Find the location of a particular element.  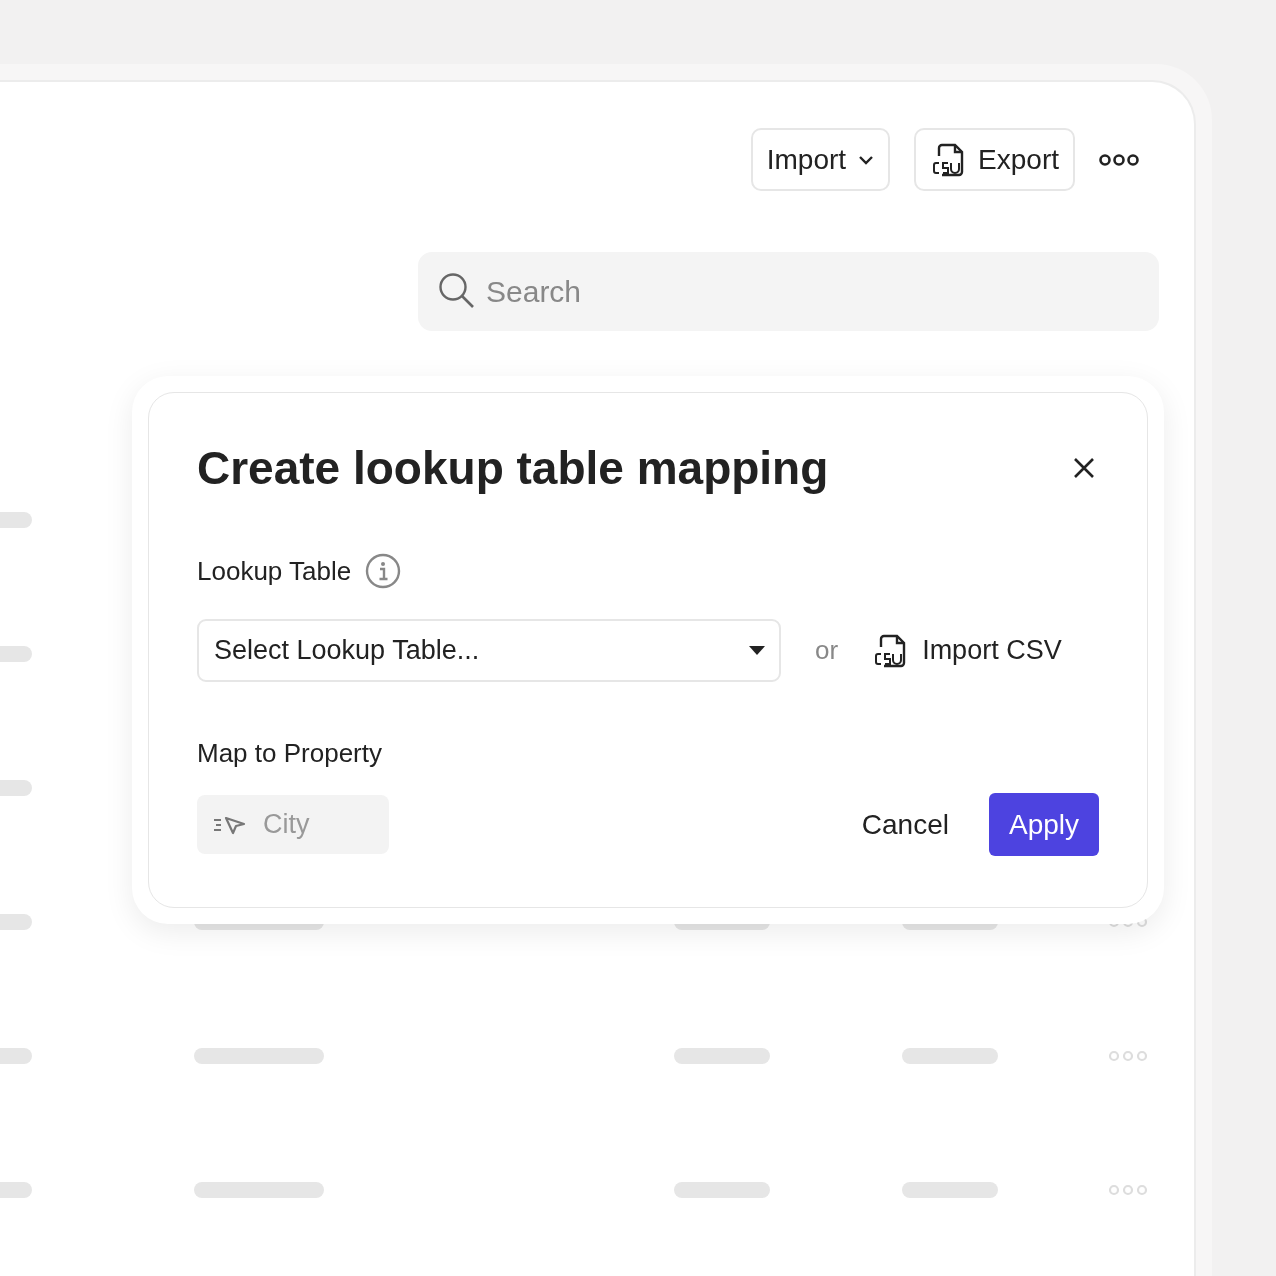

caret-icon is located at coordinates (757, 650).